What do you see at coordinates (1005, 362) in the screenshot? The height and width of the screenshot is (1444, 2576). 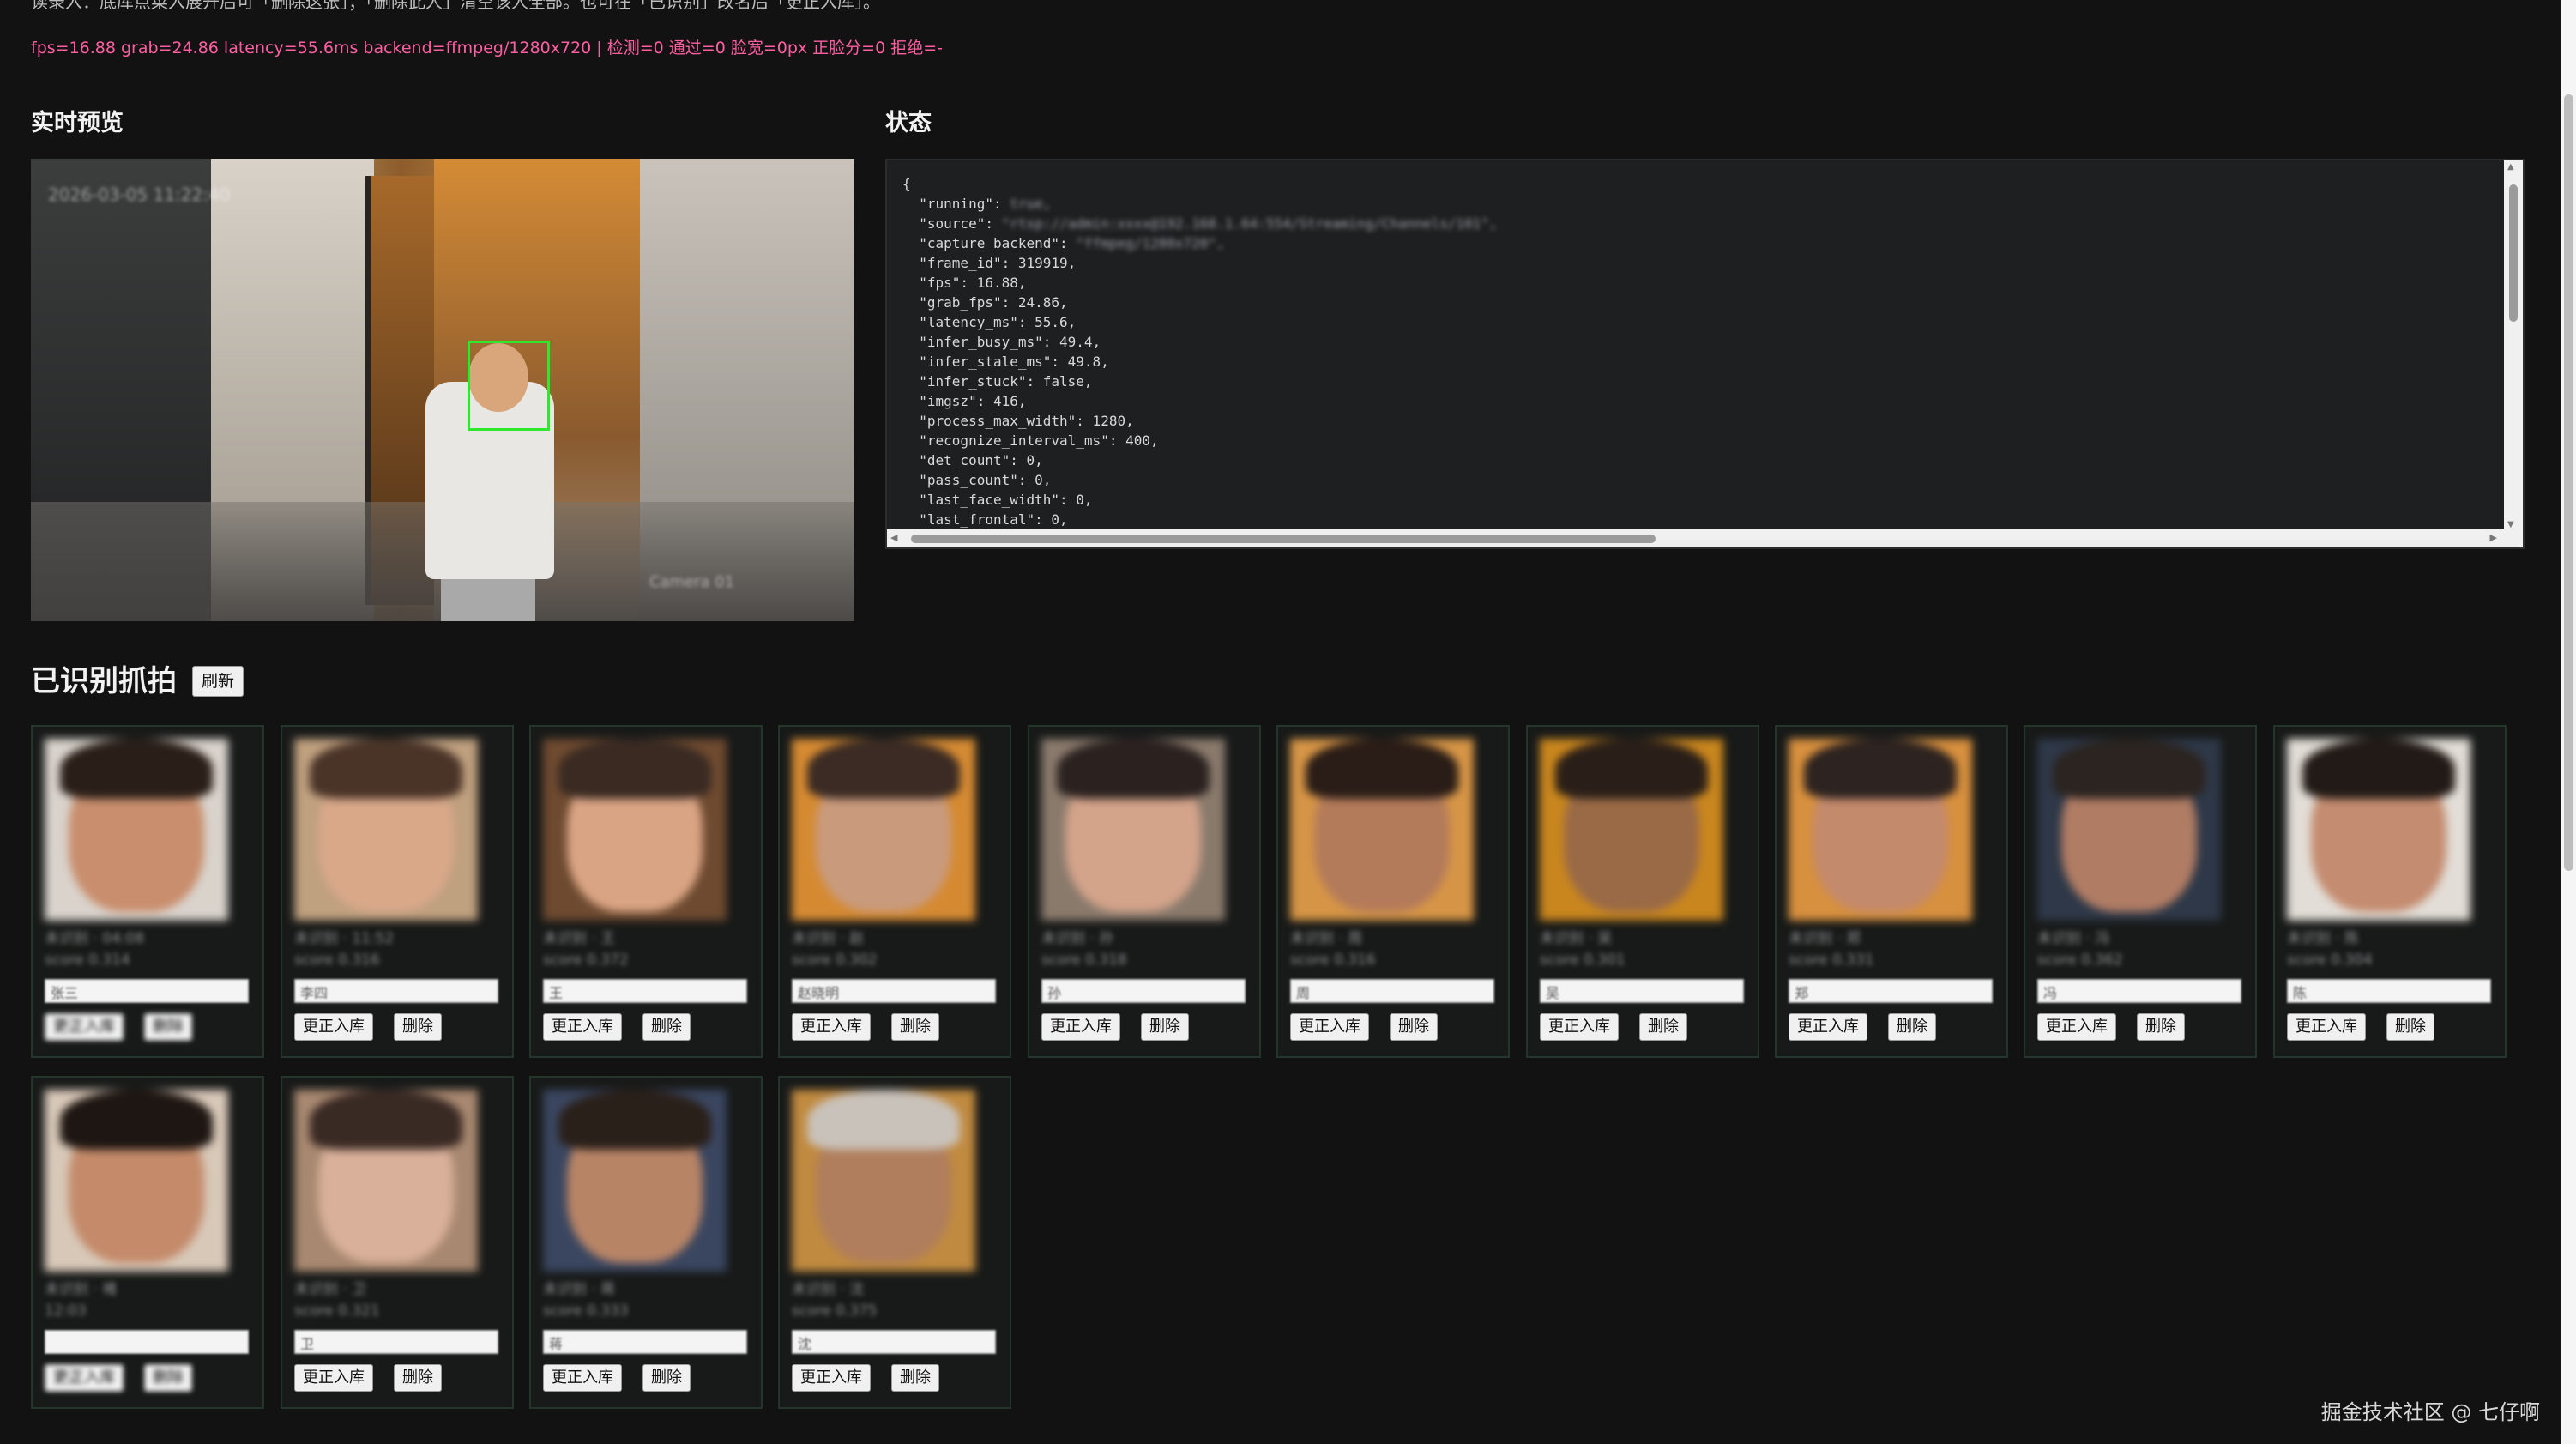 I see `status-line-key: "infer_stale_ms": 49.8,` at bounding box center [1005, 362].